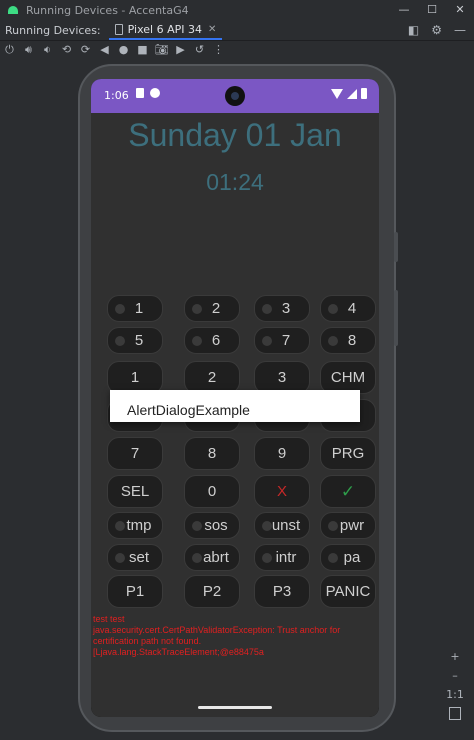 The width and height of the screenshot is (474, 740). Describe the element at coordinates (212, 557) in the screenshot. I see `abrt-toggle: abrt` at that location.